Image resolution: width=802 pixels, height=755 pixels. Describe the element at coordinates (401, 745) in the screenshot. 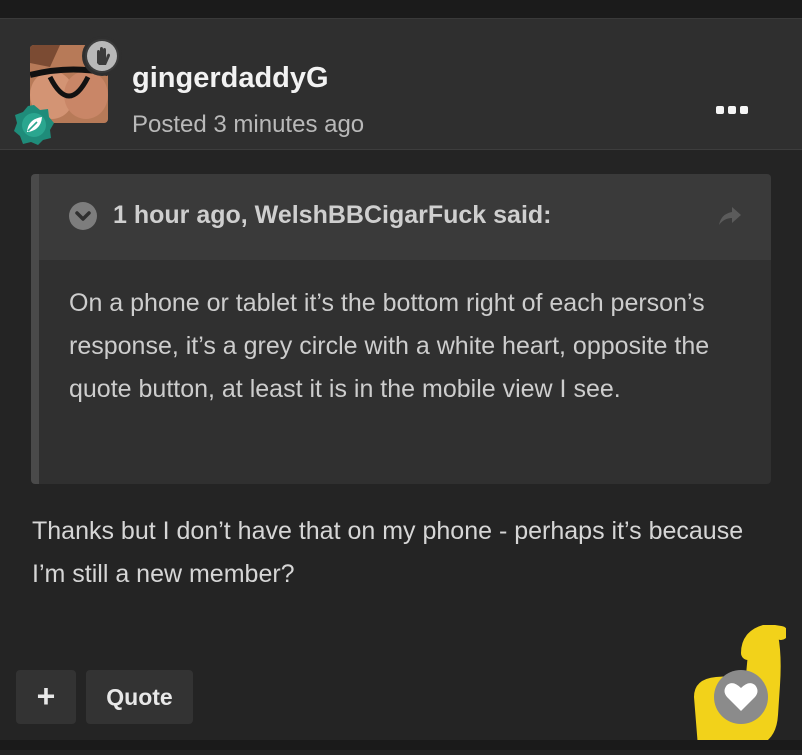

I see `bottom-border` at that location.